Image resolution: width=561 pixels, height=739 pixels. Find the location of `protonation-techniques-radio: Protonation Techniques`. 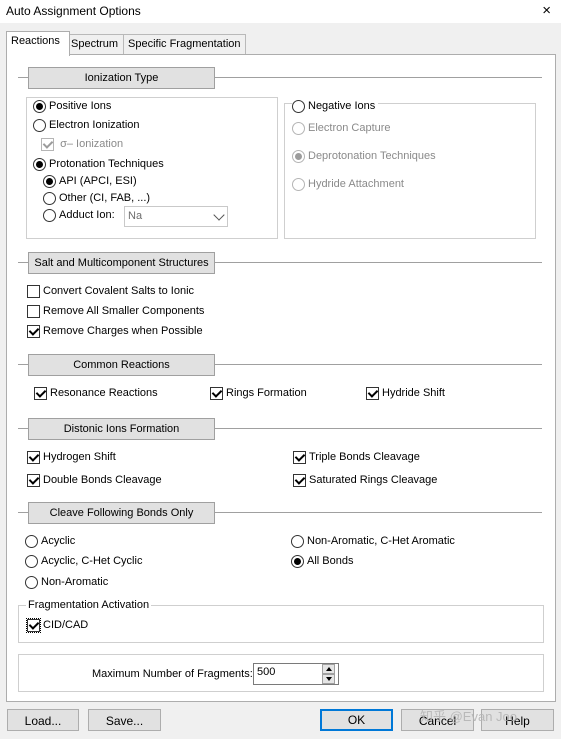

protonation-techniques-radio: Protonation Techniques is located at coordinates (98, 164).